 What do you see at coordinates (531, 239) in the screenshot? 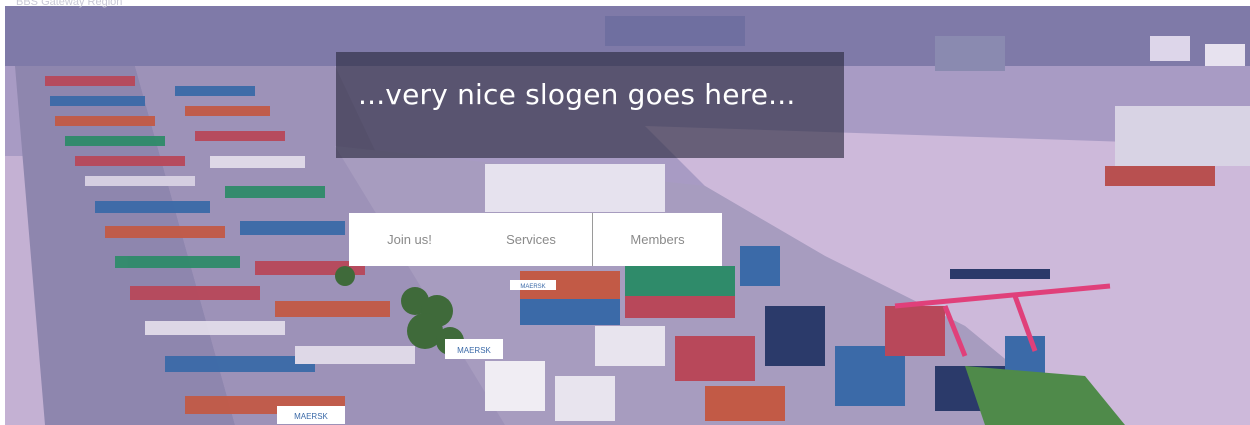
I see `nav-services: Services` at bounding box center [531, 239].